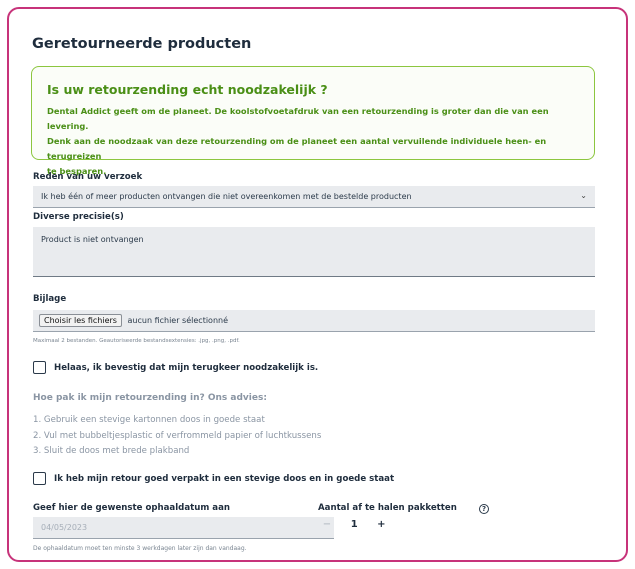 This screenshot has height=569, width=635. I want to click on precision-textarea: Product is niet ontvangen, so click(314, 252).